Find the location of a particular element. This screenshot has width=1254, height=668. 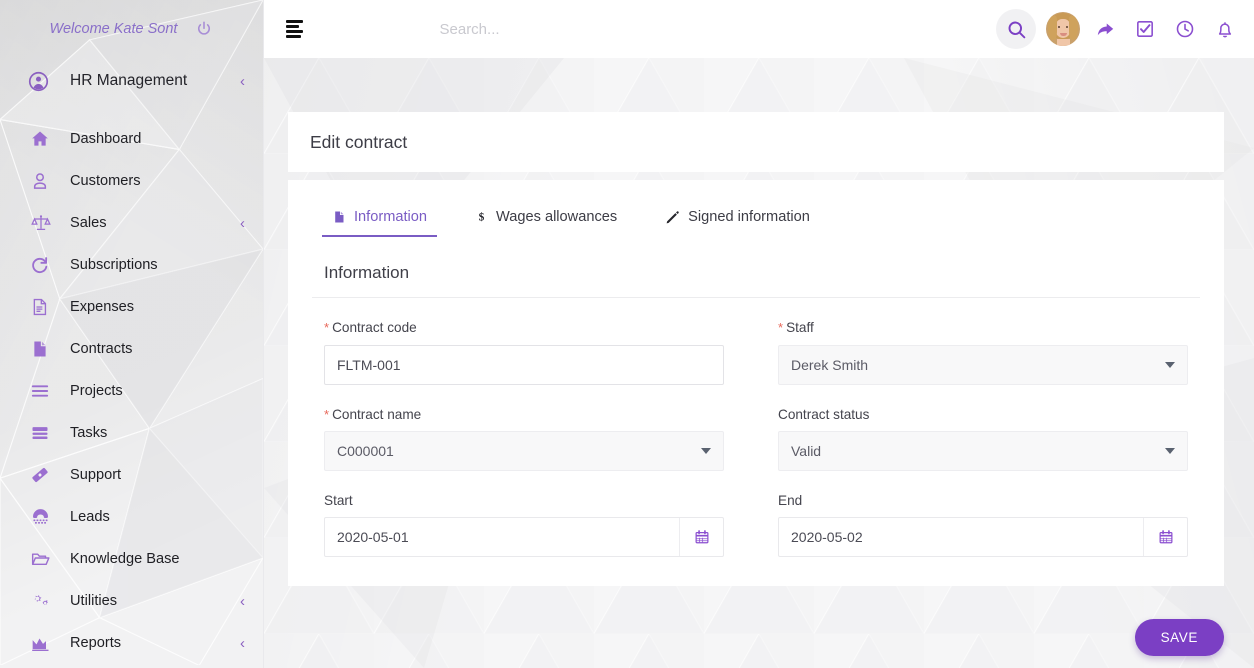

field-label: * Contract name is located at coordinates (524, 415).